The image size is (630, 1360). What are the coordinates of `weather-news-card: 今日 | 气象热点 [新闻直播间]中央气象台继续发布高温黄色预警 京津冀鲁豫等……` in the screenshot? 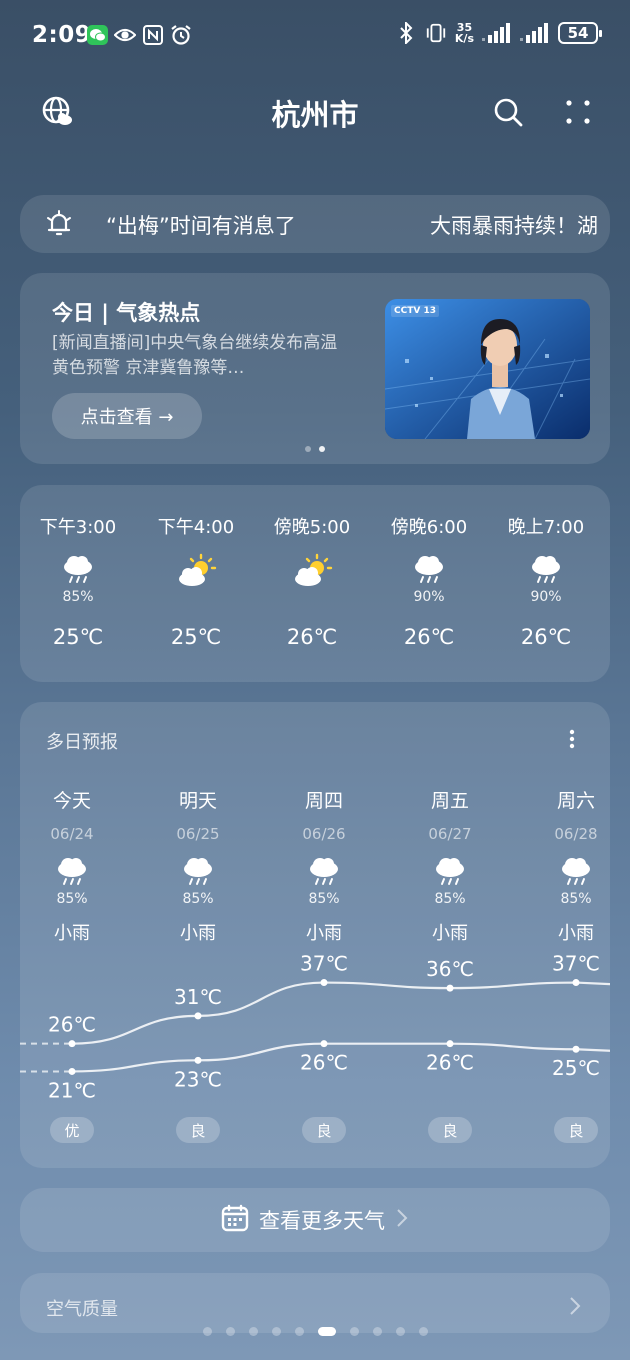 It's located at (315, 368).